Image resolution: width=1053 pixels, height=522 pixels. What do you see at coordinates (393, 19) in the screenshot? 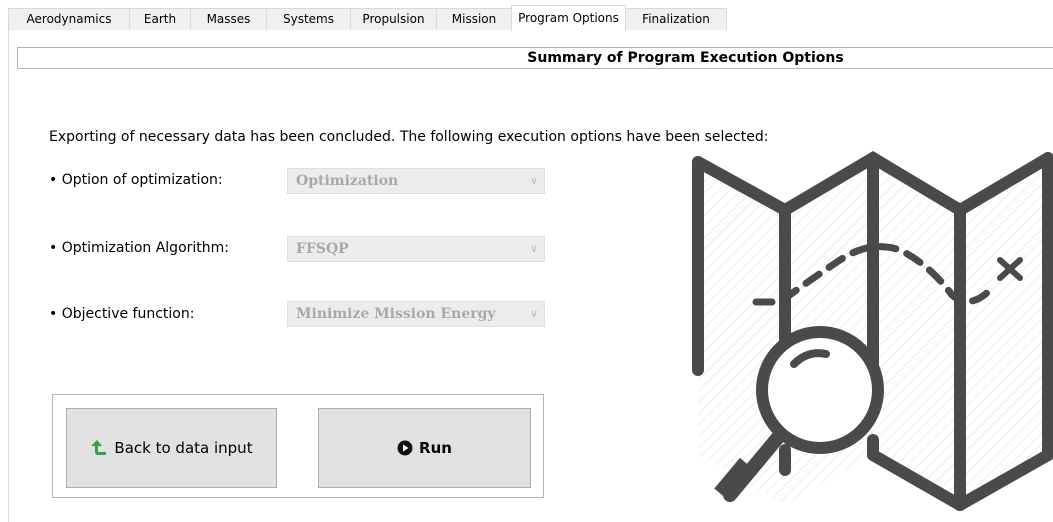
I see `tab-propulsion: Propulsion` at bounding box center [393, 19].